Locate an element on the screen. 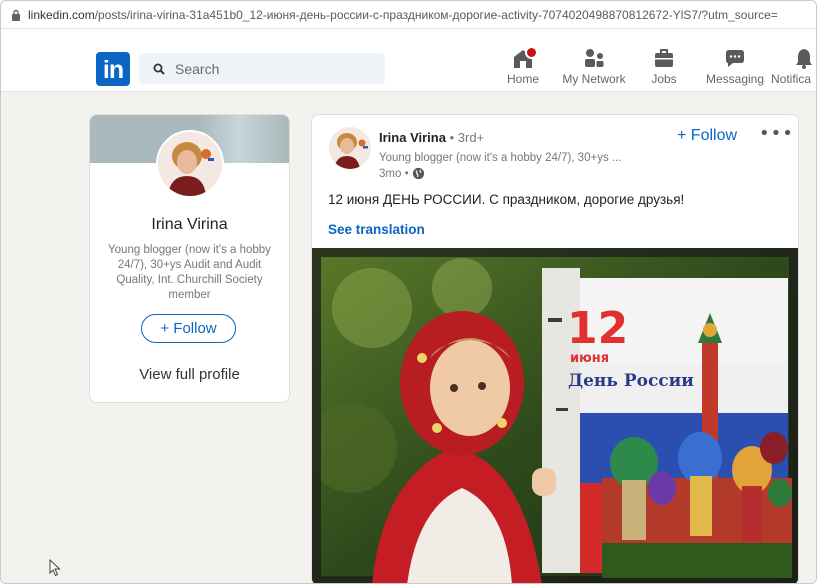 The image size is (817, 584). nav-messaging: Messaging is located at coordinates (735, 68).